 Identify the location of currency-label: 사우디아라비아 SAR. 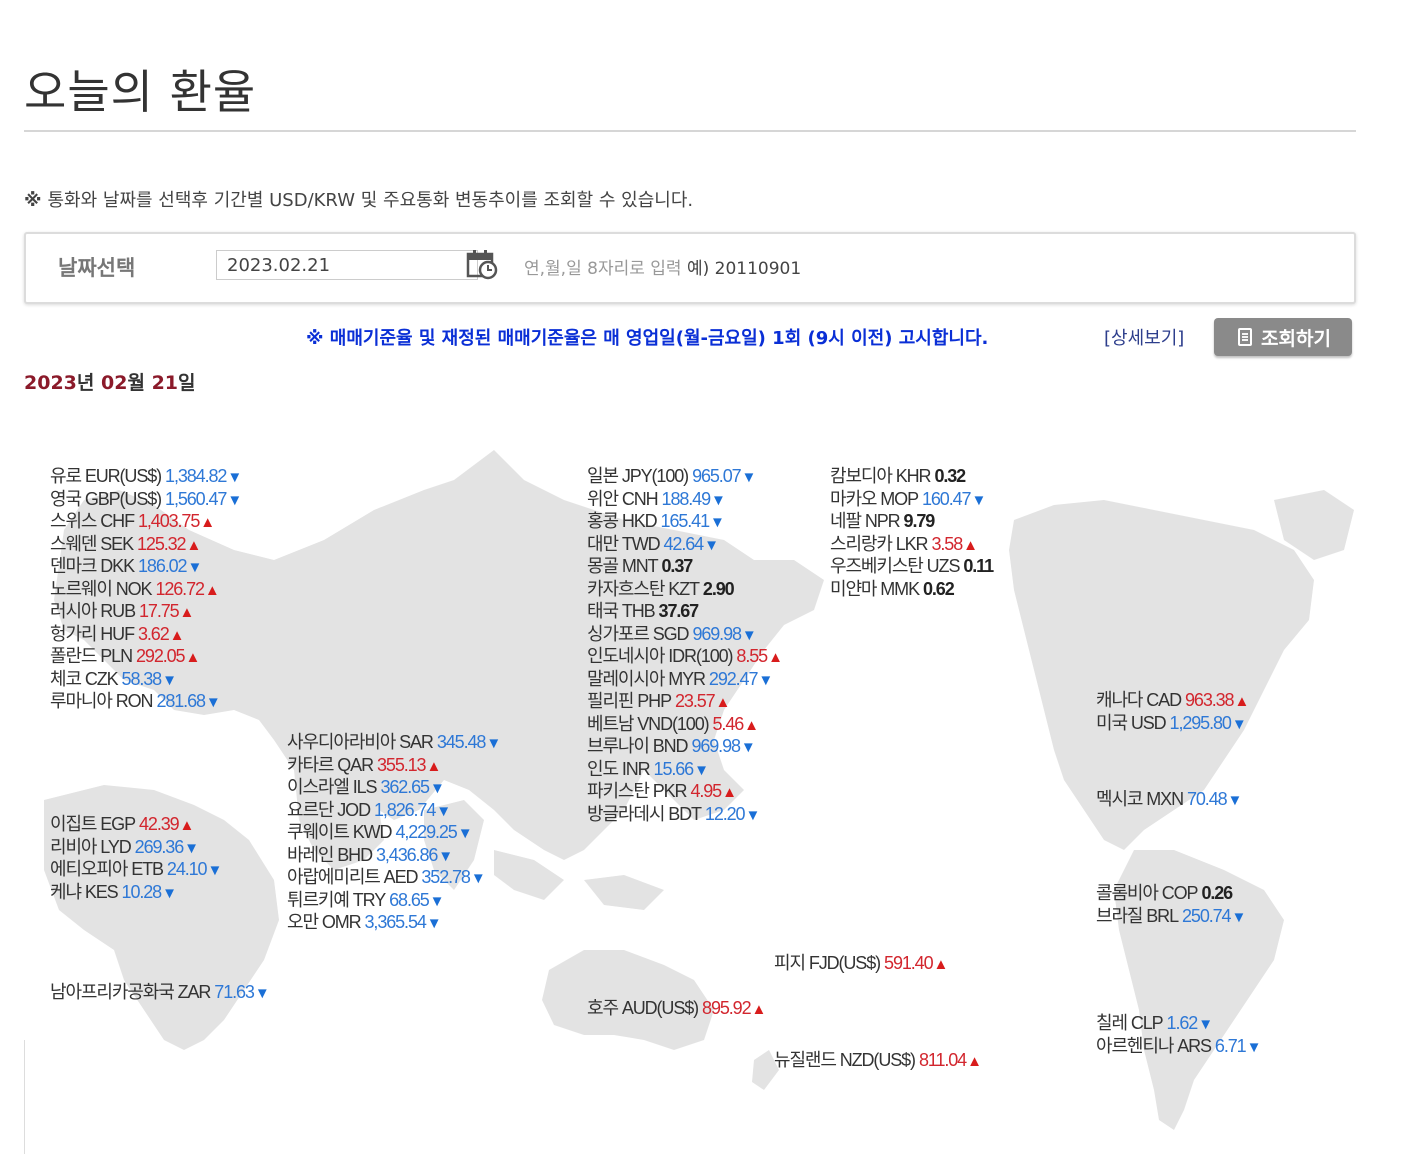
(360, 742).